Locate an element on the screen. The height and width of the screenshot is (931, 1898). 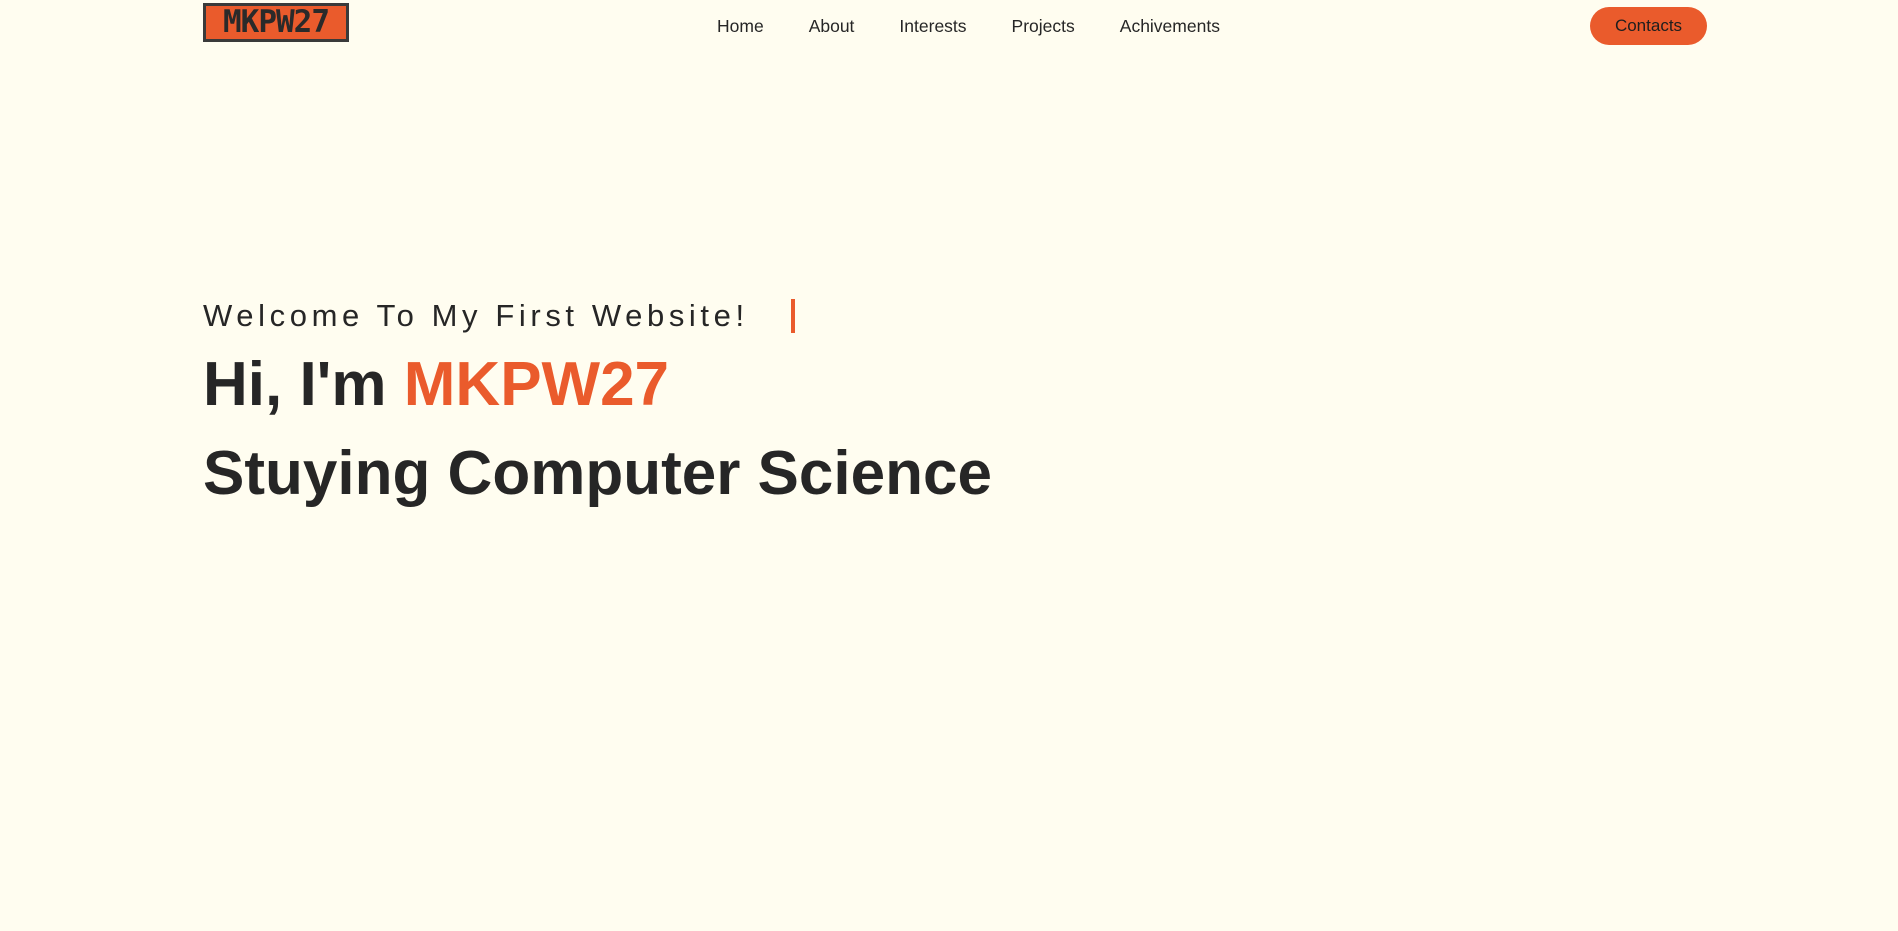
nav-link-projects: Projects is located at coordinates (1043, 26).